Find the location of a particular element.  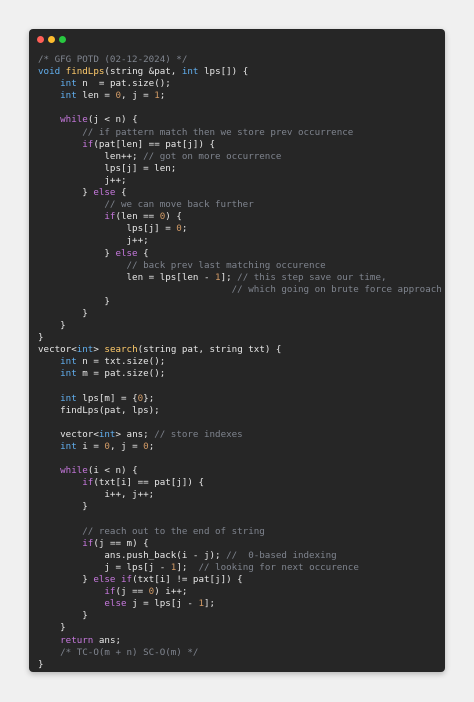

code-line: int m = pat.size(); is located at coordinates (239, 374).